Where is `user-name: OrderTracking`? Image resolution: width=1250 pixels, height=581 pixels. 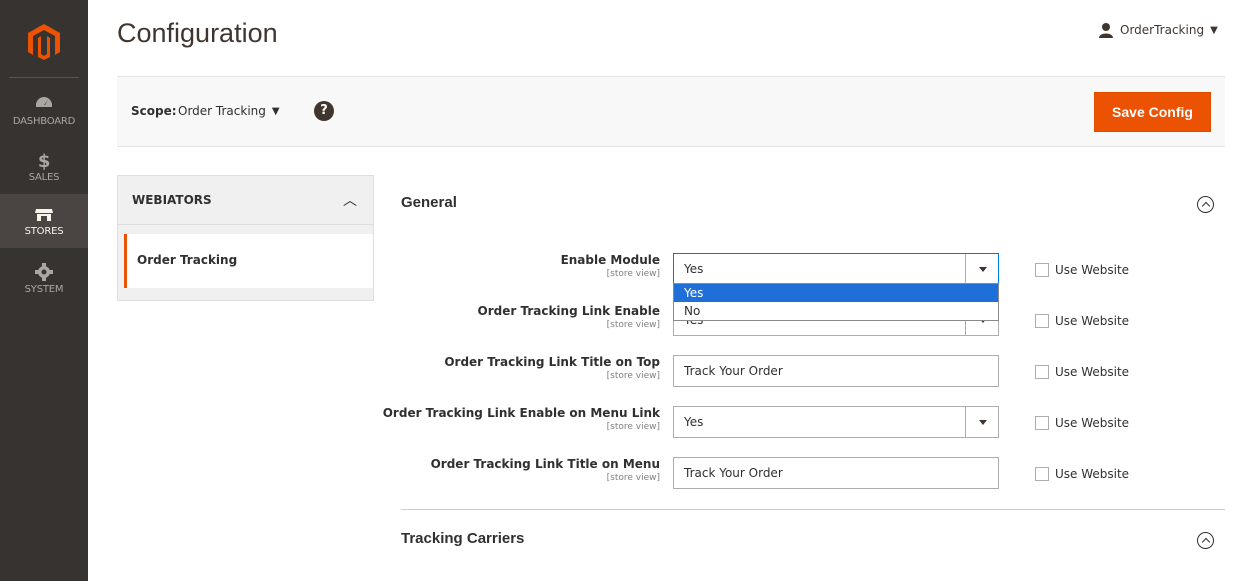
user-name: OrderTracking is located at coordinates (1162, 30).